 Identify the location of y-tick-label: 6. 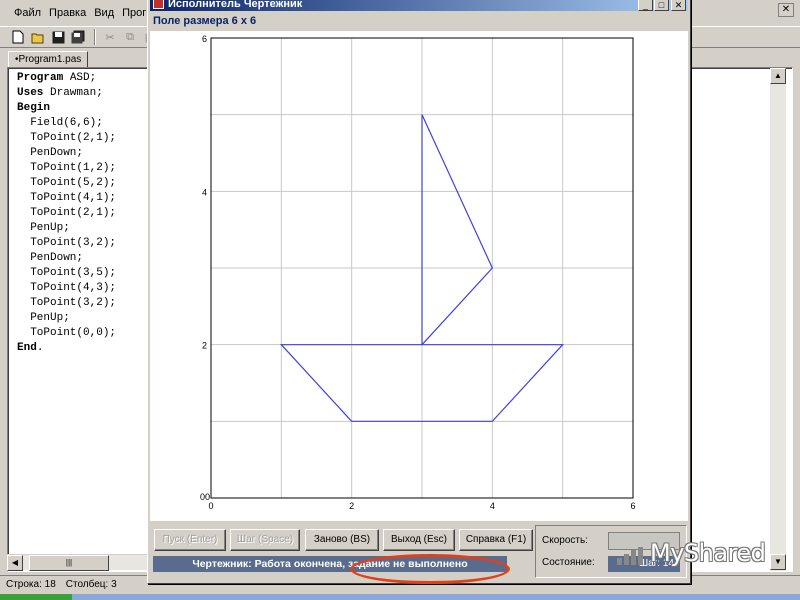
(204, 39).